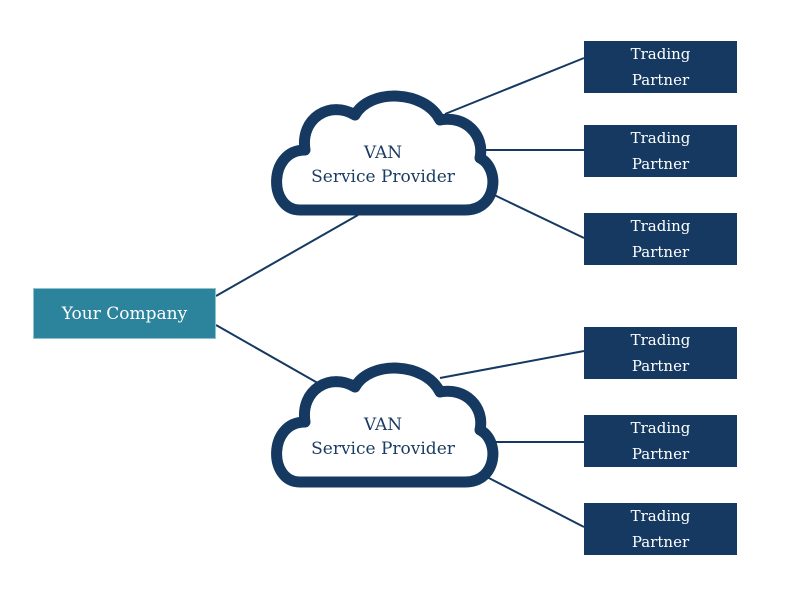  Describe the element at coordinates (514, 86) in the screenshot. I see `link-cloud1-partner1` at that location.